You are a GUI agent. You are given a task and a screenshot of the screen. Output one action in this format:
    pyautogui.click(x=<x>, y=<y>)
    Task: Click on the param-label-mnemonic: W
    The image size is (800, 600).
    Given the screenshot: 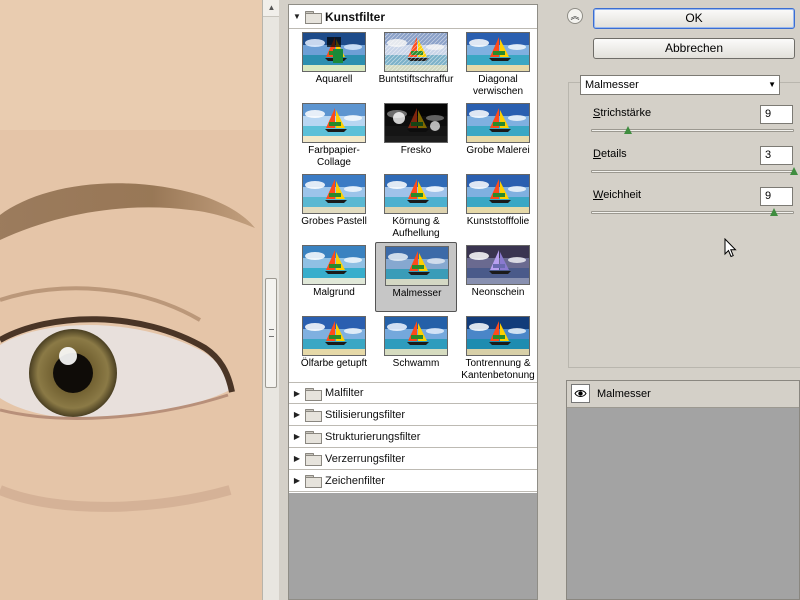 What is the action you would take?
    pyautogui.click(x=598, y=195)
    